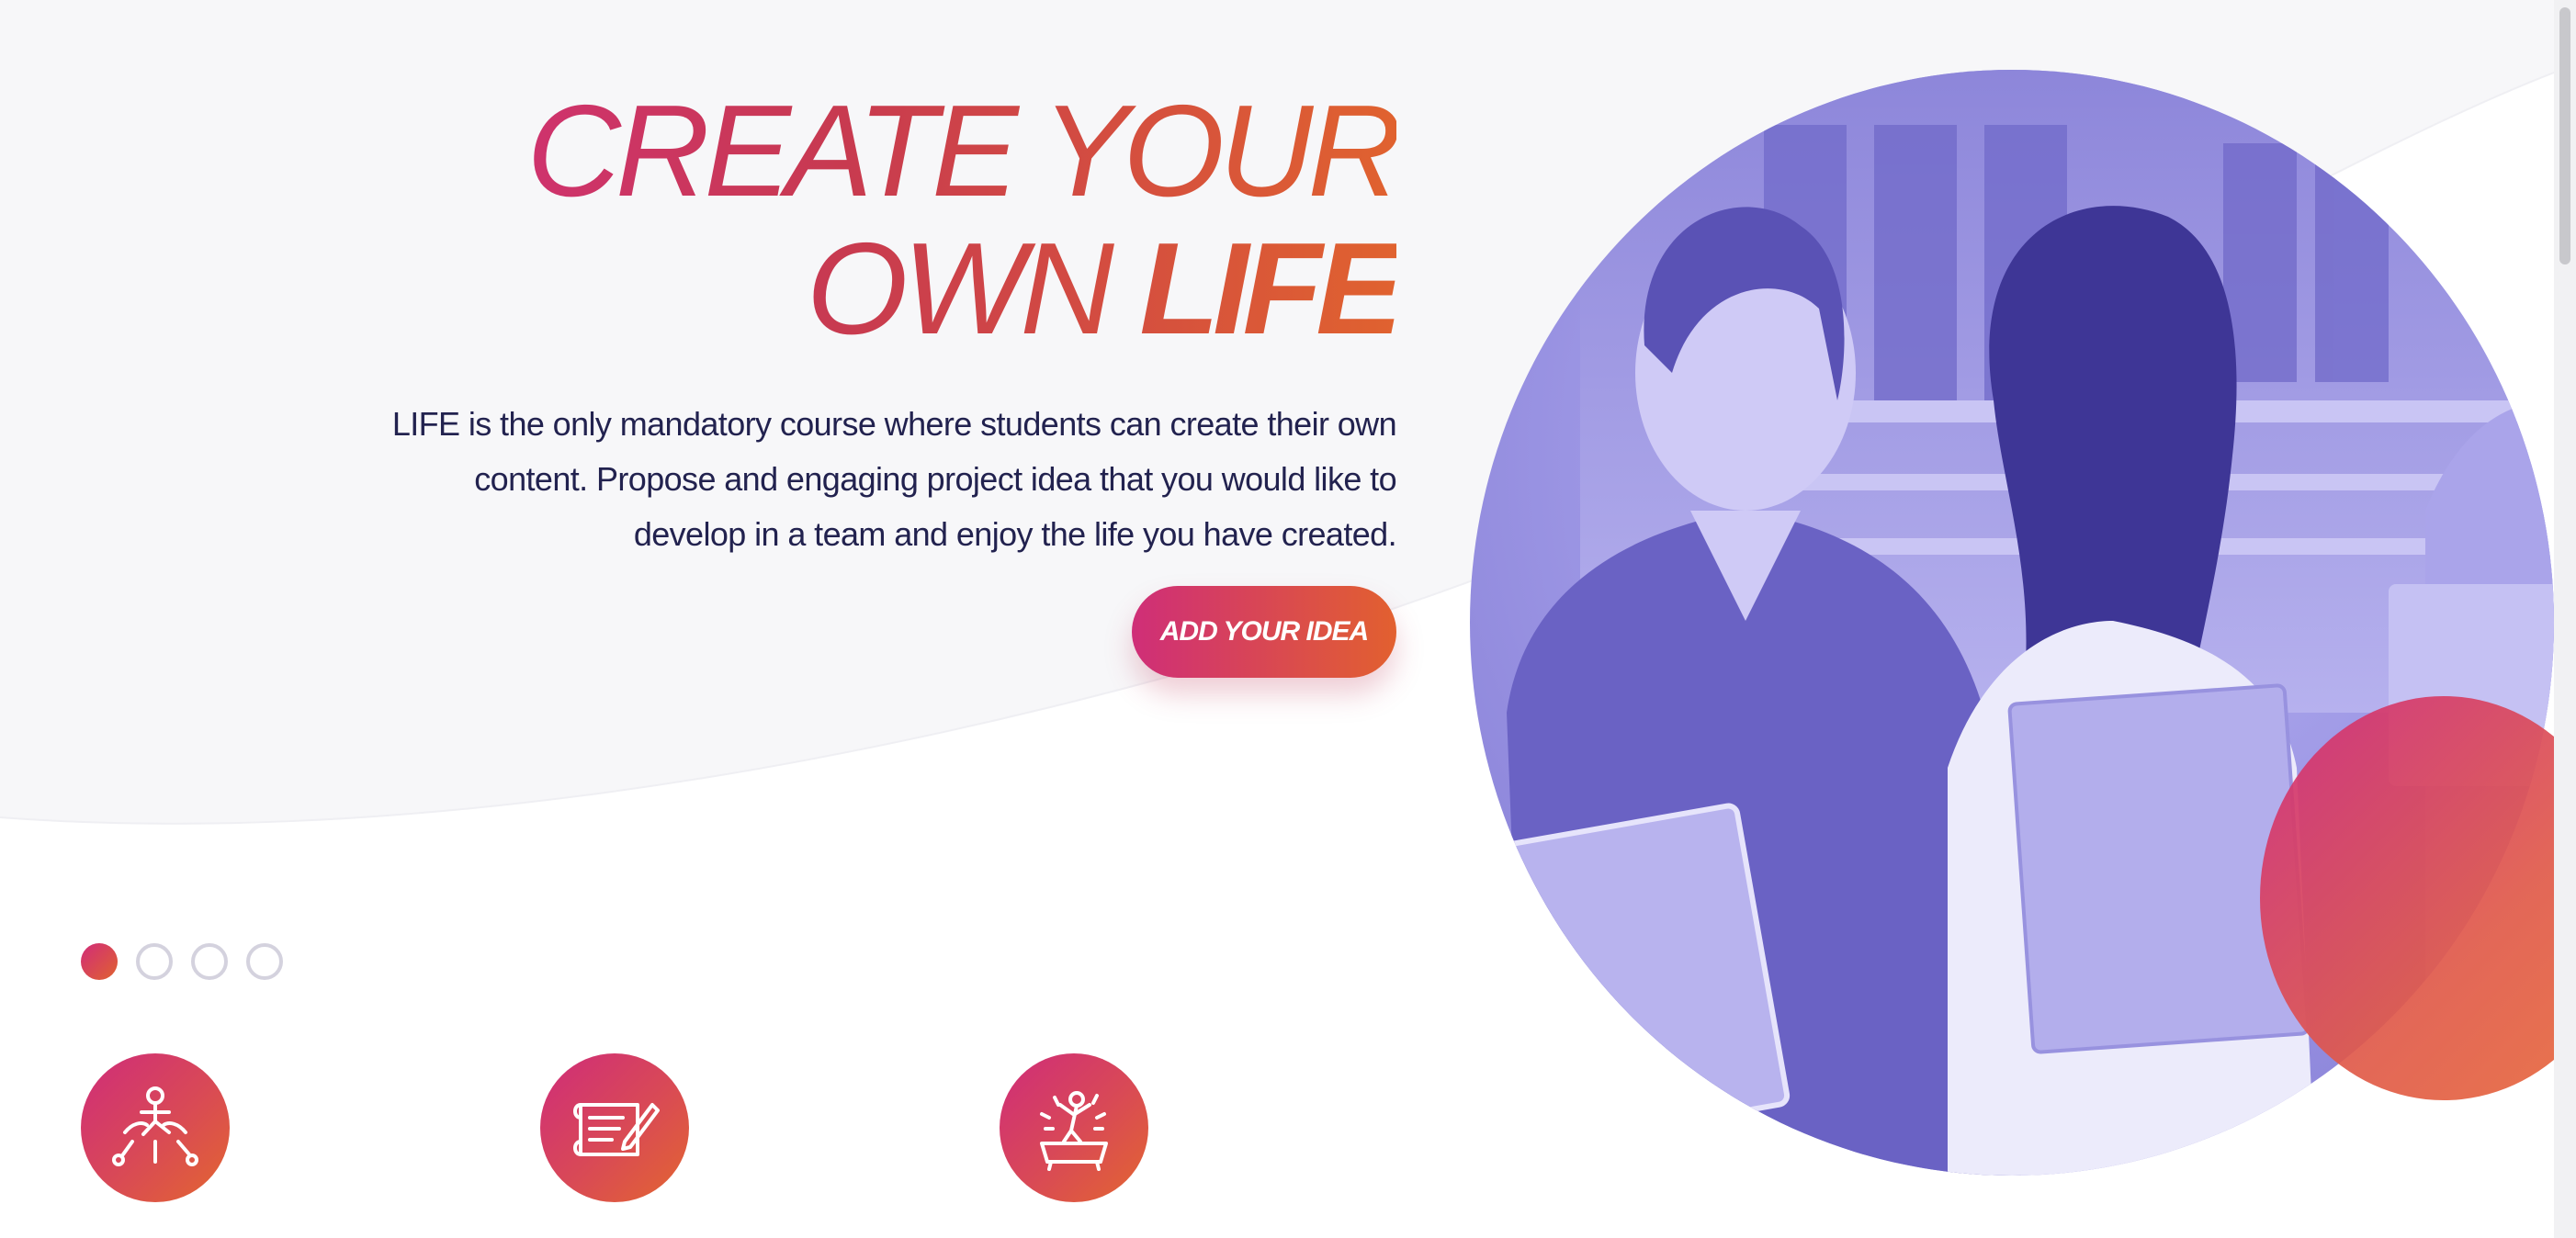 The height and width of the screenshot is (1238, 2576). Describe the element at coordinates (2565, 619) in the screenshot. I see `page-scrollbar` at that location.